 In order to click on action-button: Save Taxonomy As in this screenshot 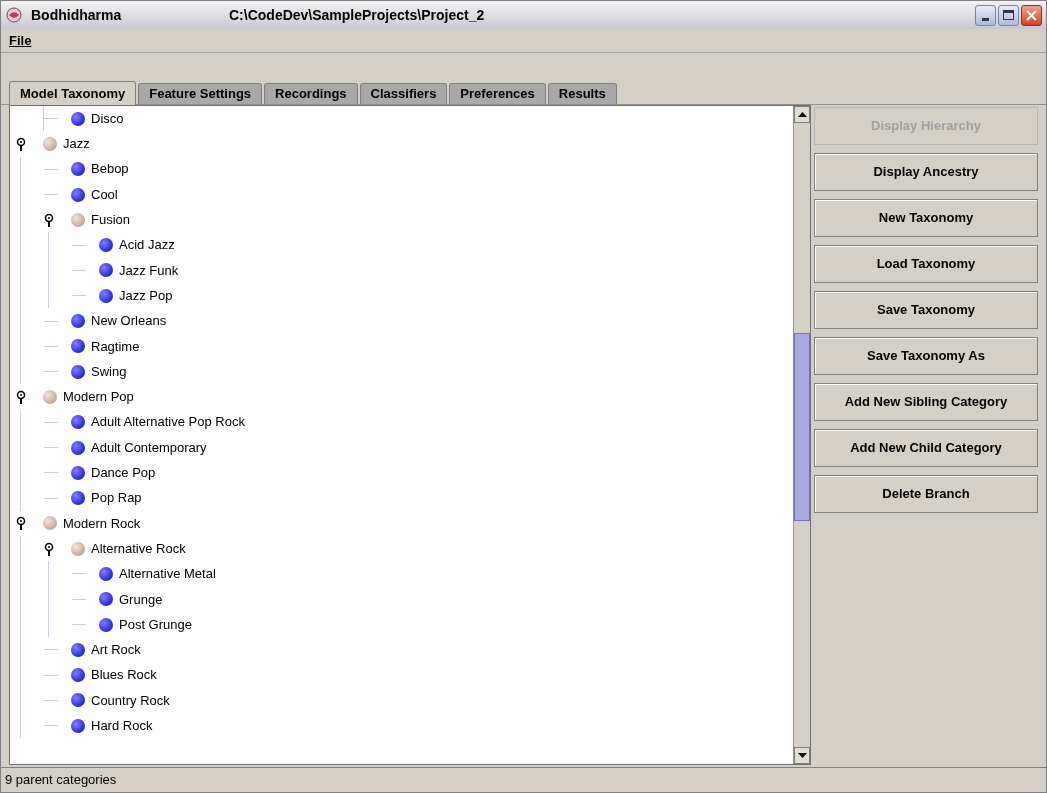, I will do `click(926, 356)`.